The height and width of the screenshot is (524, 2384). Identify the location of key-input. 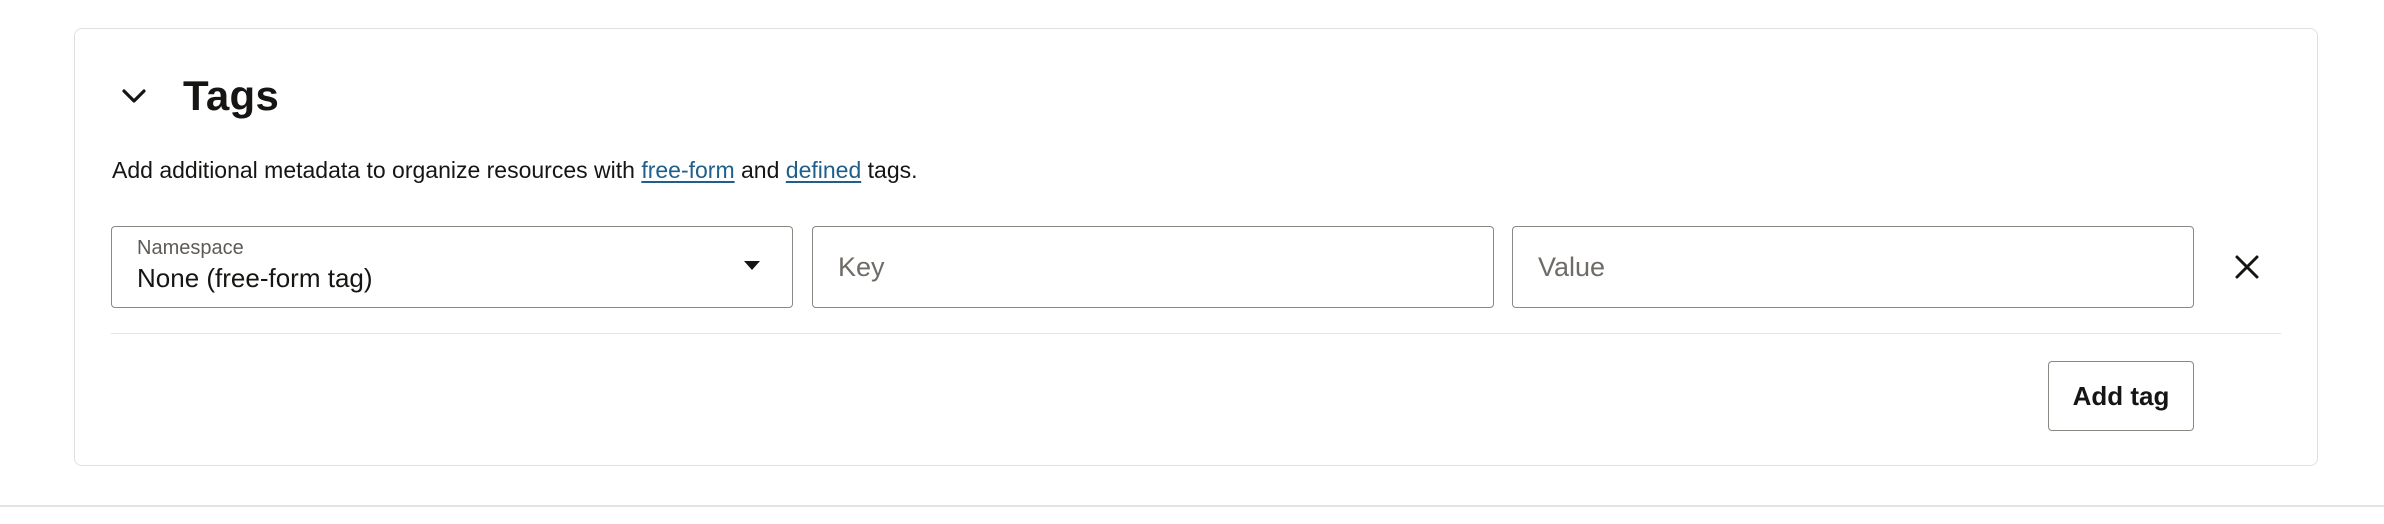
(1153, 267).